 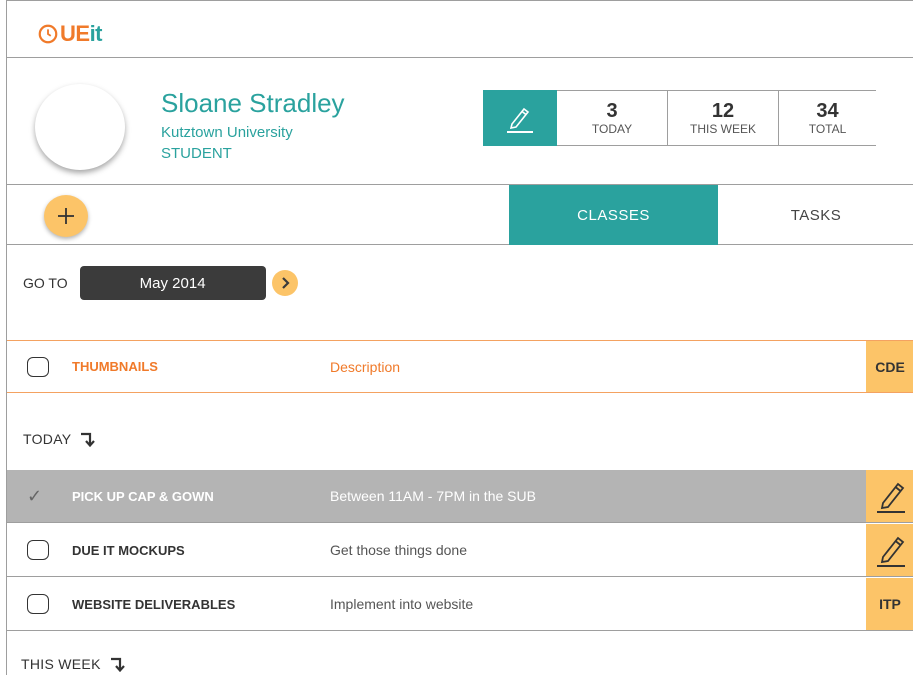 What do you see at coordinates (38, 366) in the screenshot?
I see `select-all-checkbox` at bounding box center [38, 366].